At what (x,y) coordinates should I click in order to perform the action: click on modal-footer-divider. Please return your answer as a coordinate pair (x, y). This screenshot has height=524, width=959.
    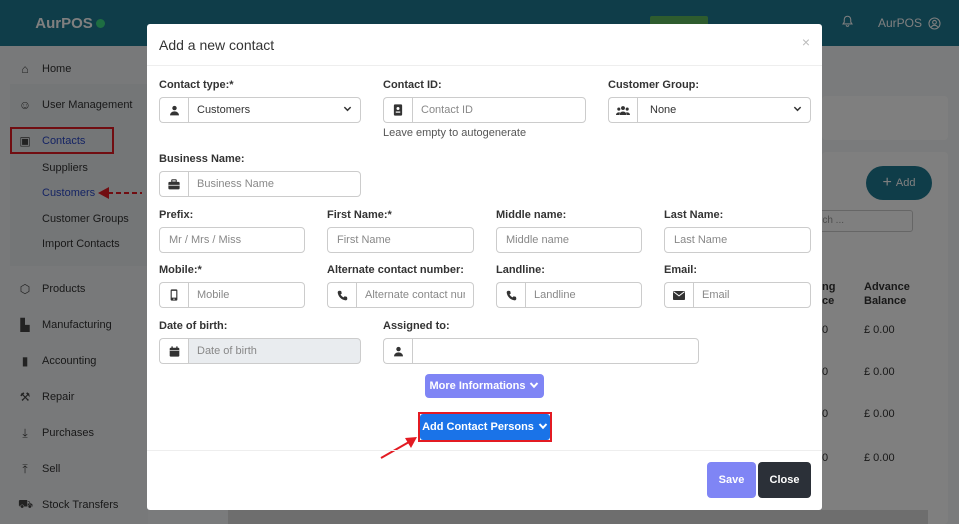
    Looking at the image, I should click on (484, 450).